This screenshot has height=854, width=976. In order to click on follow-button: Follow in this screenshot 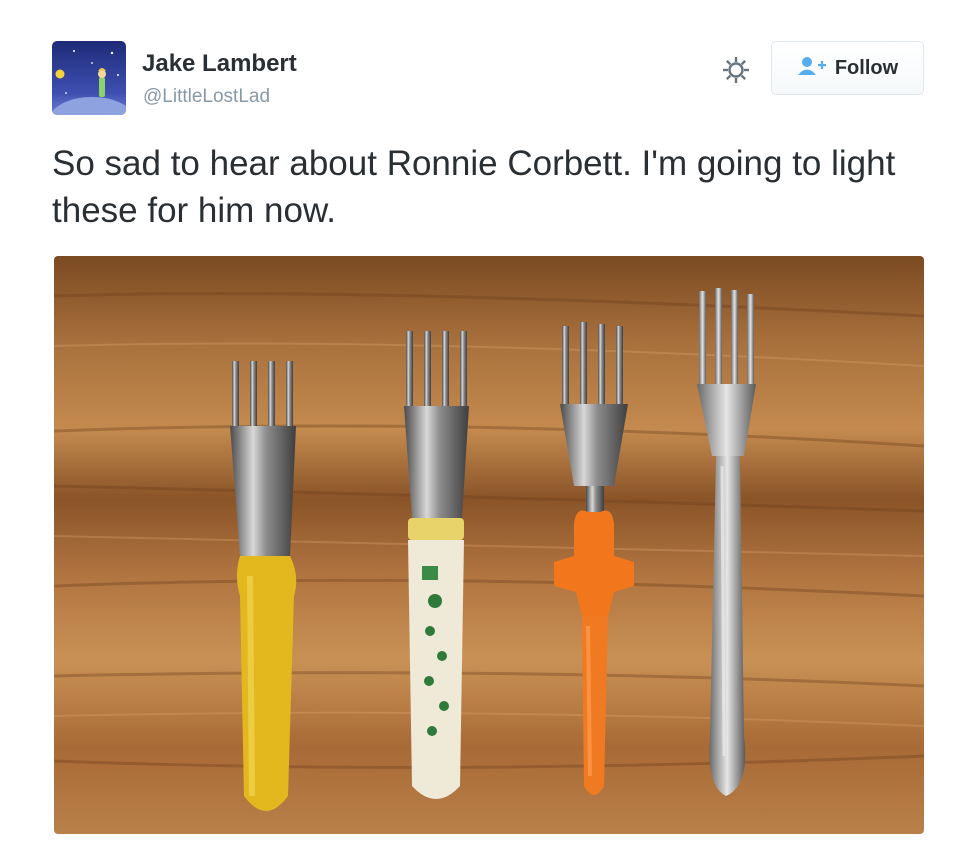, I will do `click(847, 68)`.